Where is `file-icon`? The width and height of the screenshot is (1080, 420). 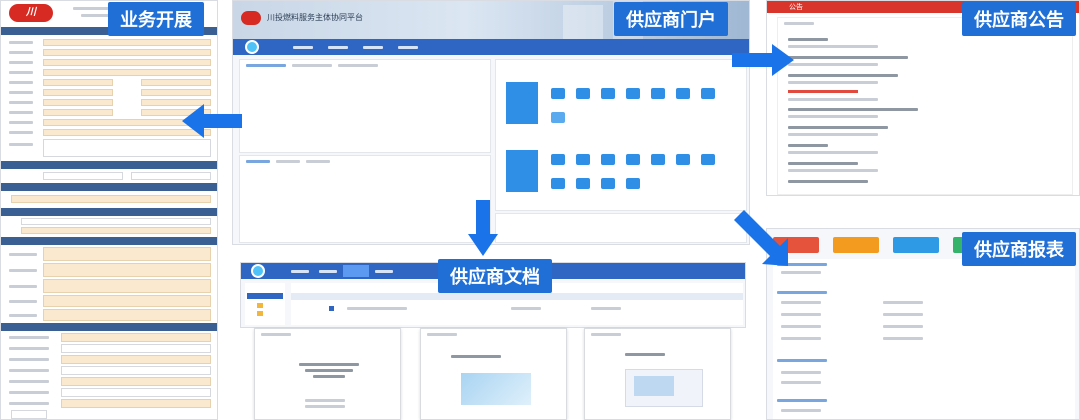
file-icon is located at coordinates (331, 308).